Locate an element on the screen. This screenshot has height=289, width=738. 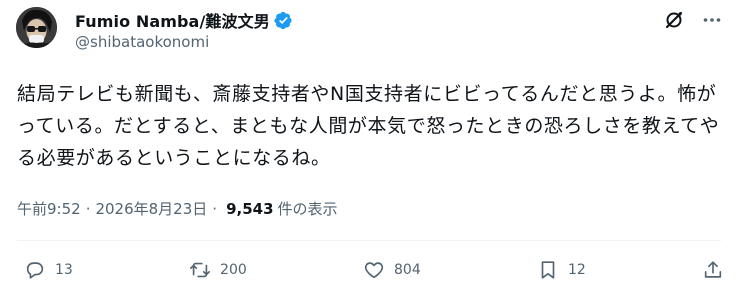
heart-icon is located at coordinates (374, 270).